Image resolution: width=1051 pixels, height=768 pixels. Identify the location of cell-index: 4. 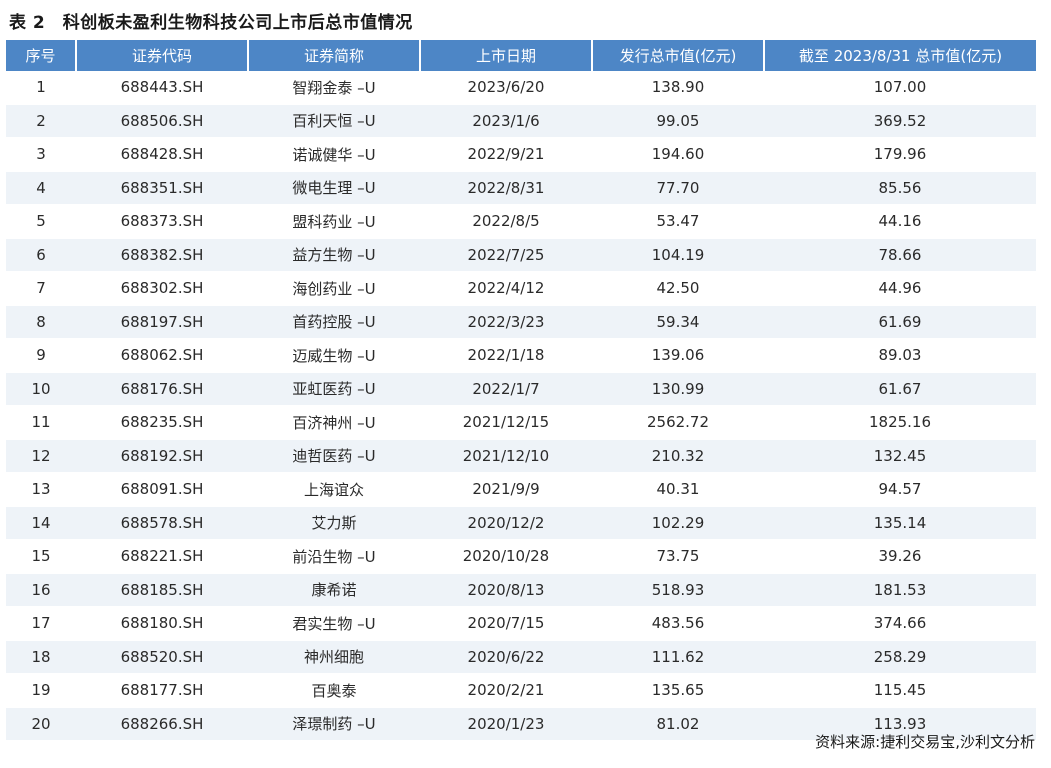
(41, 188).